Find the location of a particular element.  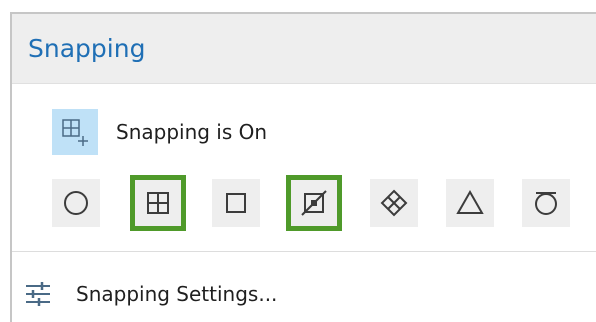

intersection-snap-icon is located at coordinates (394, 203).